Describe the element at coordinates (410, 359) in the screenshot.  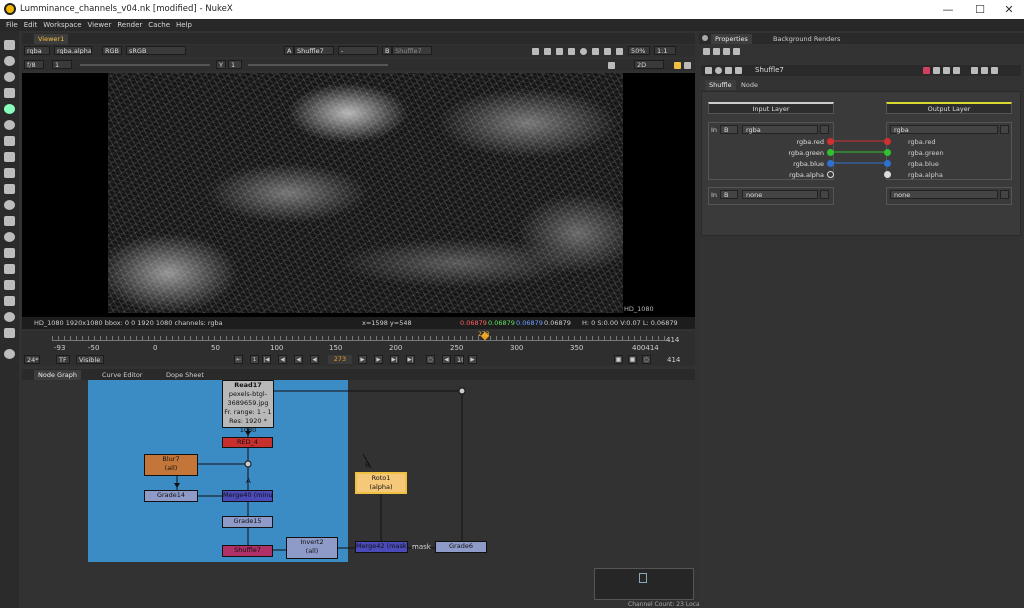
I see `last-frame-icon: ▶|` at that location.